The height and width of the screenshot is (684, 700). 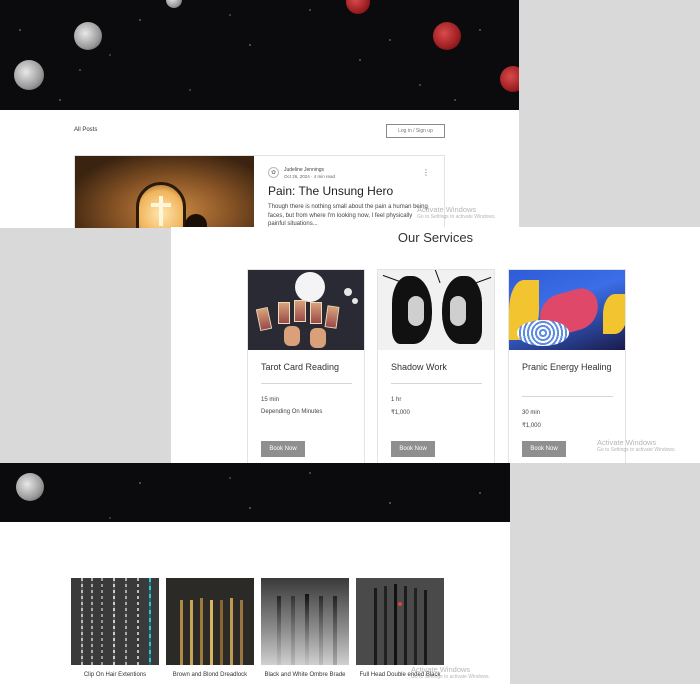 I want to click on service-duration: 30 min, so click(x=531, y=413).